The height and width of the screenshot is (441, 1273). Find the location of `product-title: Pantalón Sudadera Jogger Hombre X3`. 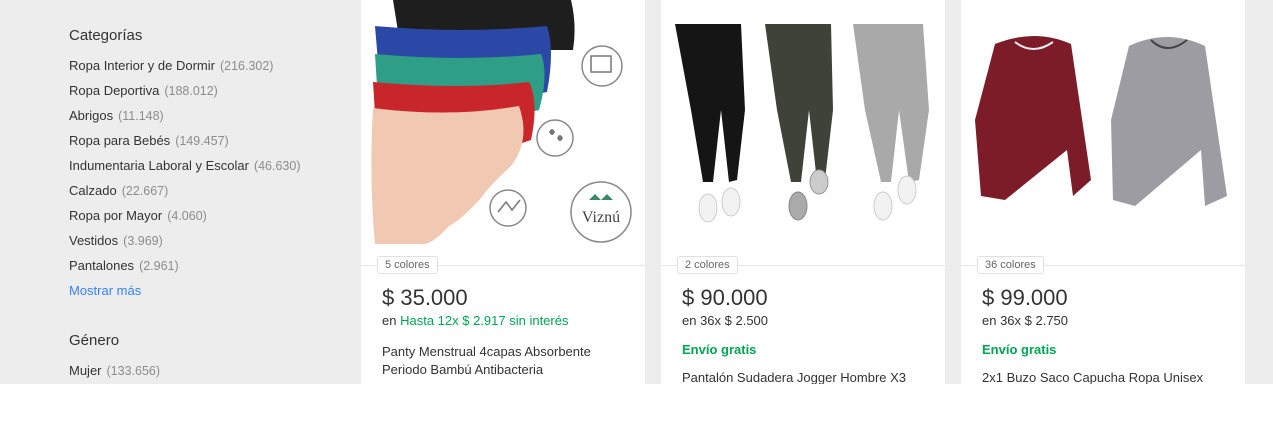

product-title: Pantalón Sudadera Jogger Hombre X3 is located at coordinates (807, 376).